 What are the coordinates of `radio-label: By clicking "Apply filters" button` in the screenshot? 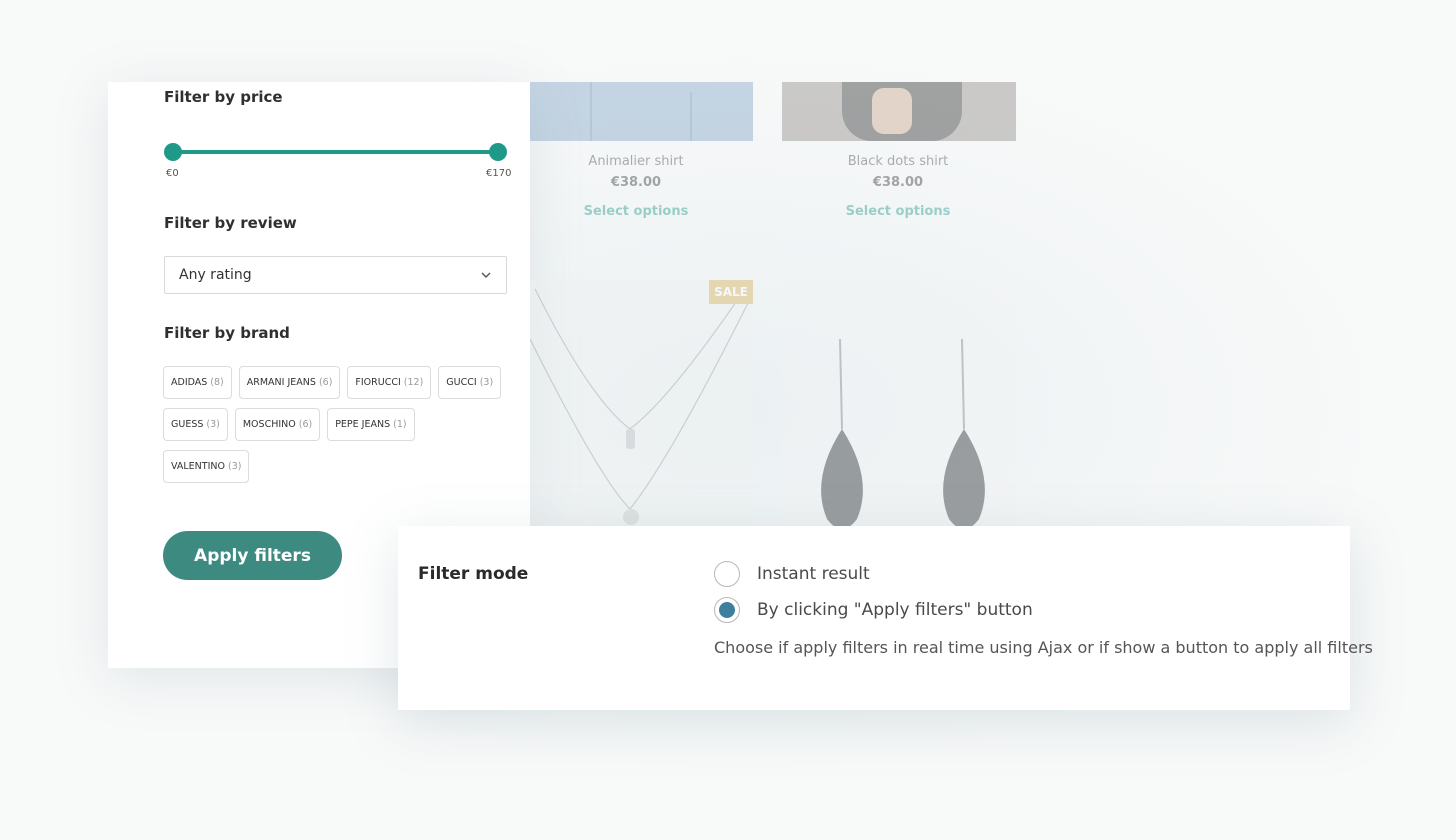 It's located at (895, 610).